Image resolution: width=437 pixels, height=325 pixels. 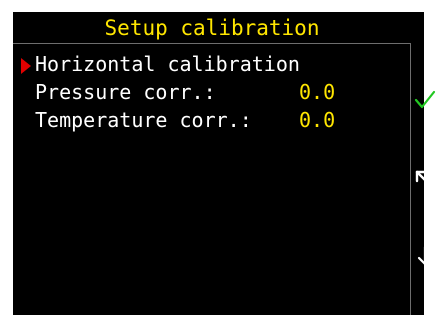 What do you see at coordinates (317, 120) in the screenshot?
I see `temperature-correction-value: 0.0` at bounding box center [317, 120].